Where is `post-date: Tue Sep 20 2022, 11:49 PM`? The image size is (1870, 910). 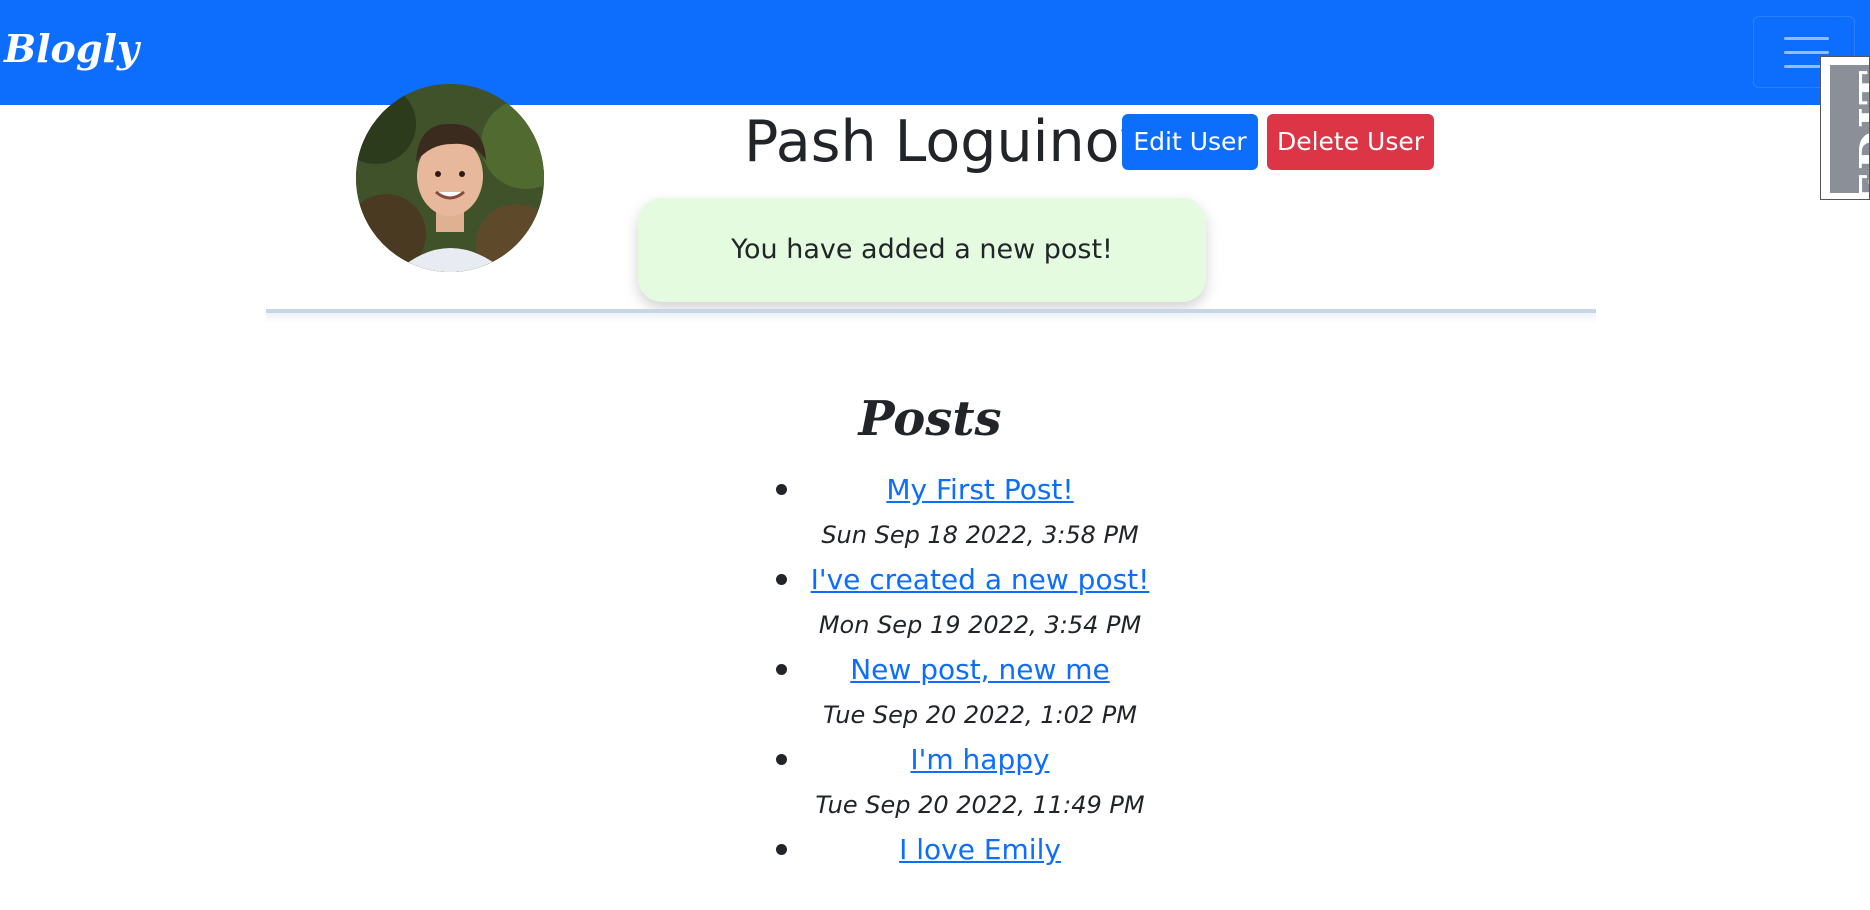
post-date: Tue Sep 20 2022, 11:49 PM is located at coordinates (980, 805).